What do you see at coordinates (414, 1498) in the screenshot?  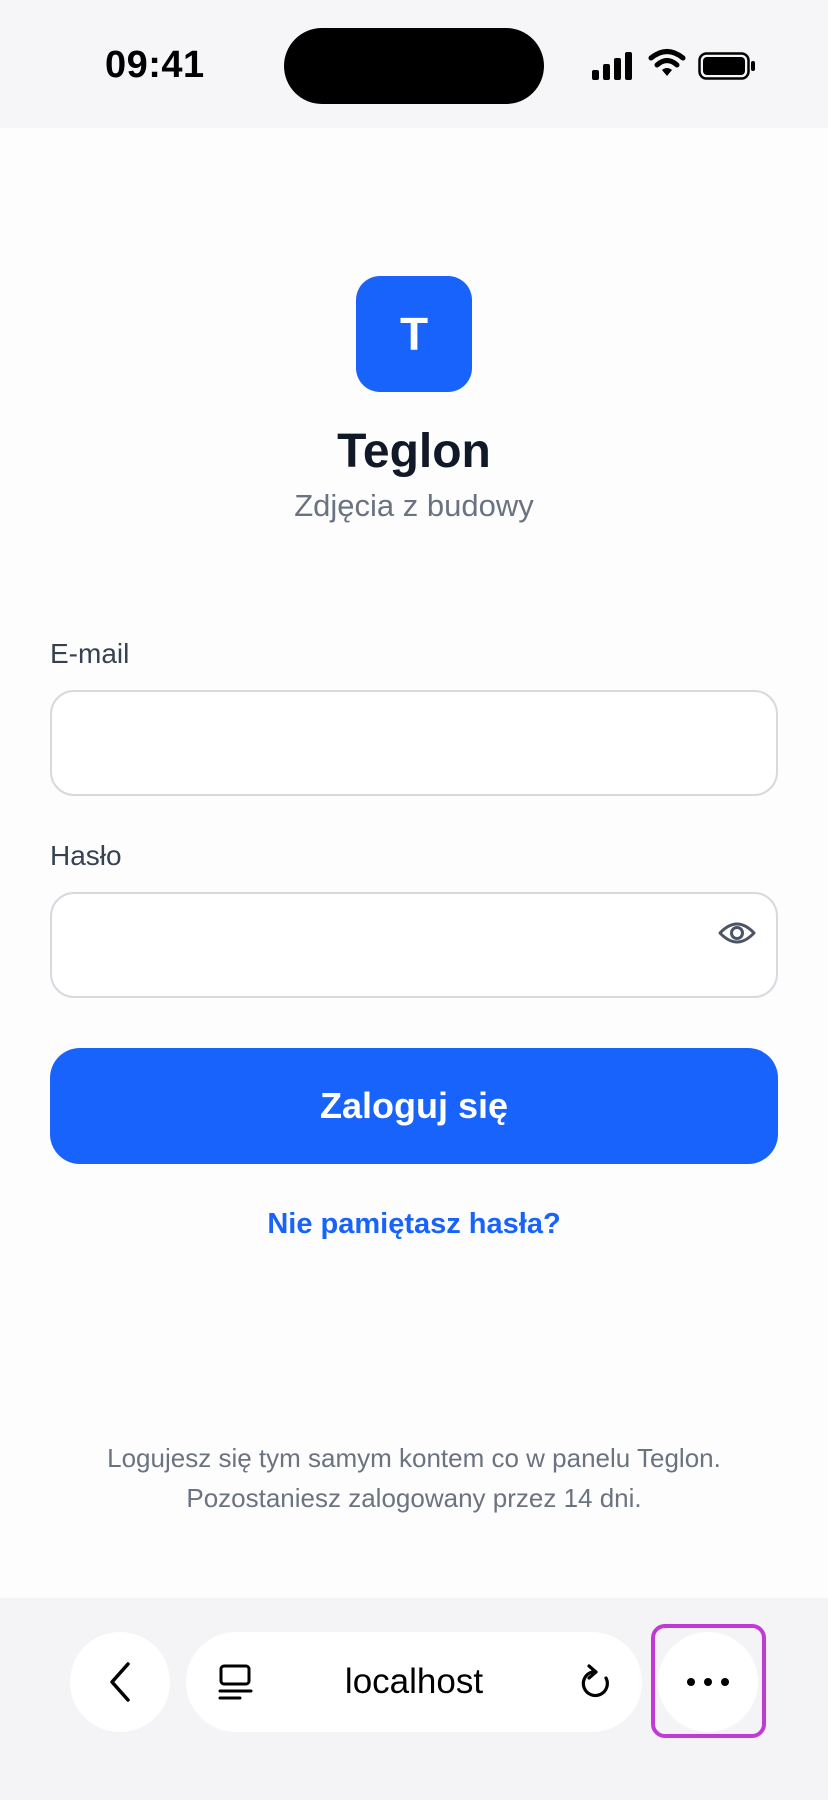 I see `footer-line-2: Pozostaniesz zalogowany przez 14 dni.` at bounding box center [414, 1498].